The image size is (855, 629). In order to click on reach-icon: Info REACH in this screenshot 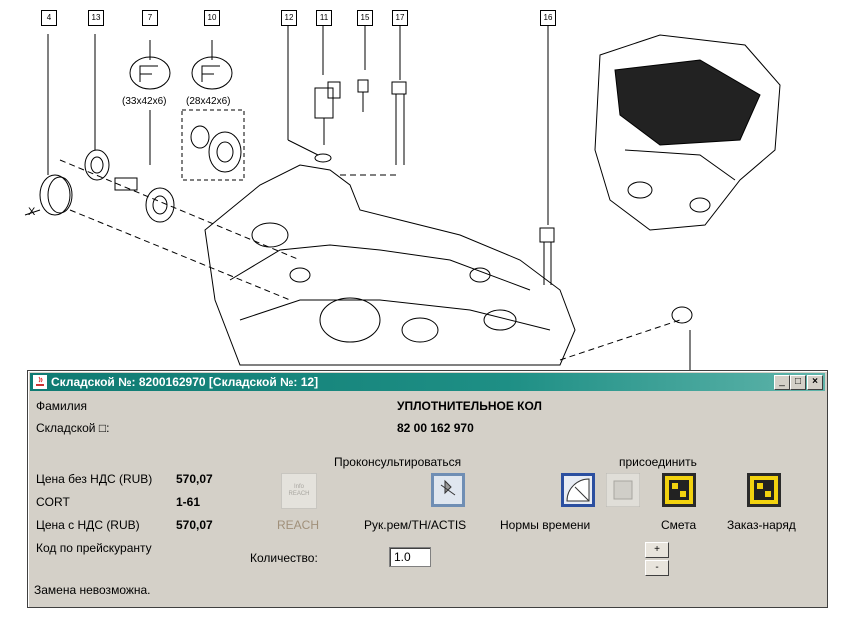, I will do `click(299, 491)`.